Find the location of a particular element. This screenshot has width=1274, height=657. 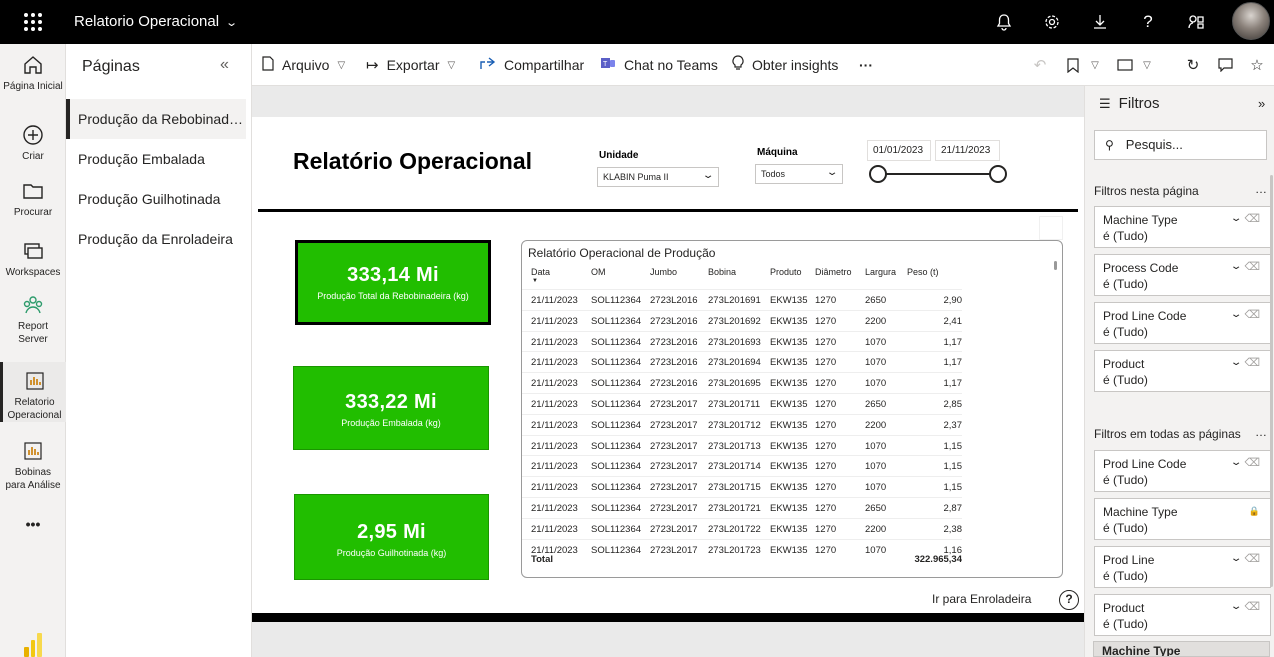

obter-insights-button: Obter insights is located at coordinates (785, 65).